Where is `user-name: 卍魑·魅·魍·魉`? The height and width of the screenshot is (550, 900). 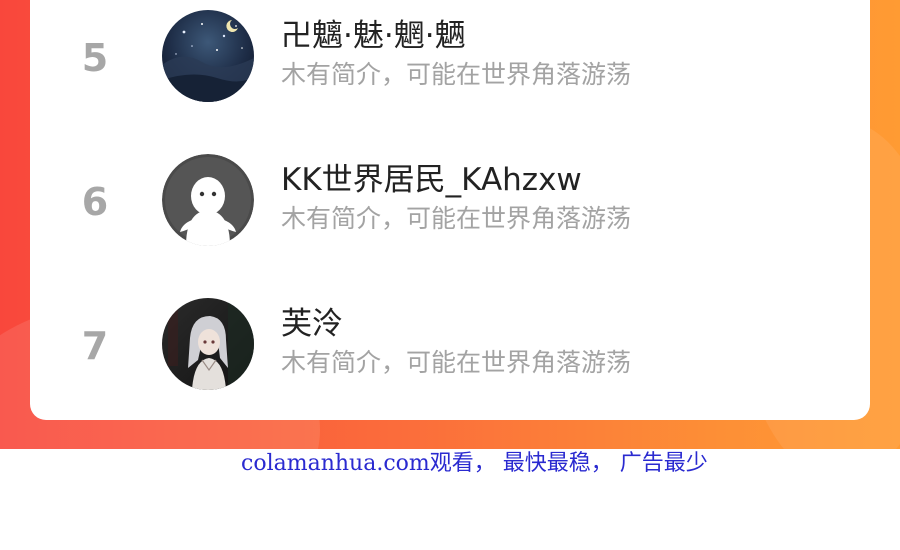
user-name: 卍魑·魅·魍·魉 is located at coordinates (373, 36).